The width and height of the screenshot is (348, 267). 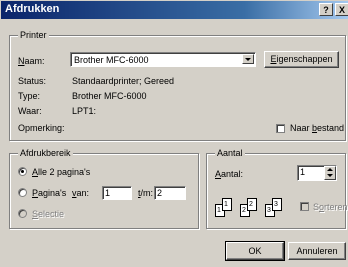 I want to click on title-bar: Afdrukken ? X, so click(x=174, y=10).